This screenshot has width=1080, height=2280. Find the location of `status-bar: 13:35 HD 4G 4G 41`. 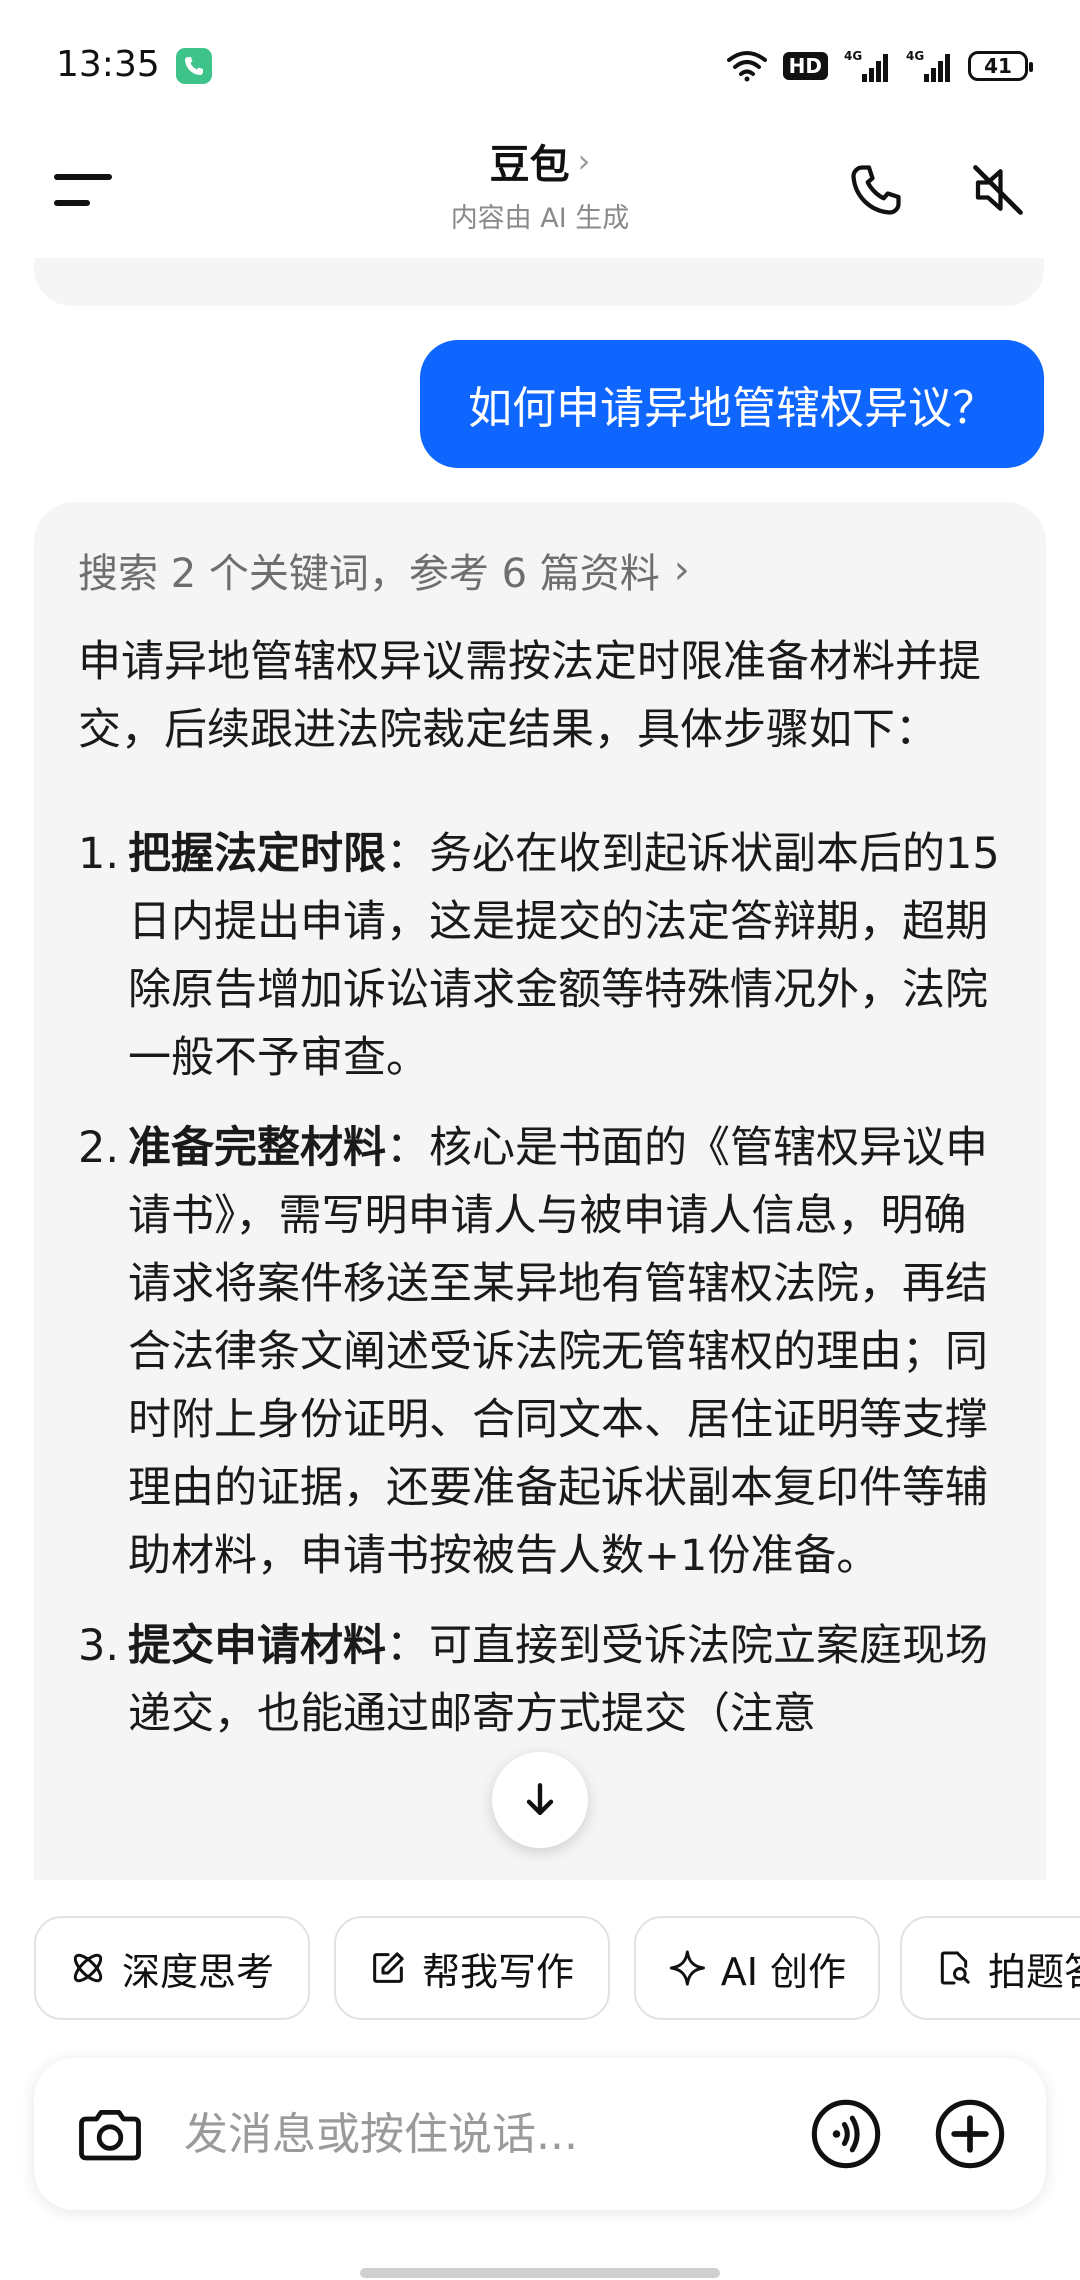

status-bar: 13:35 HD 4G 4G 41 is located at coordinates (540, 60).